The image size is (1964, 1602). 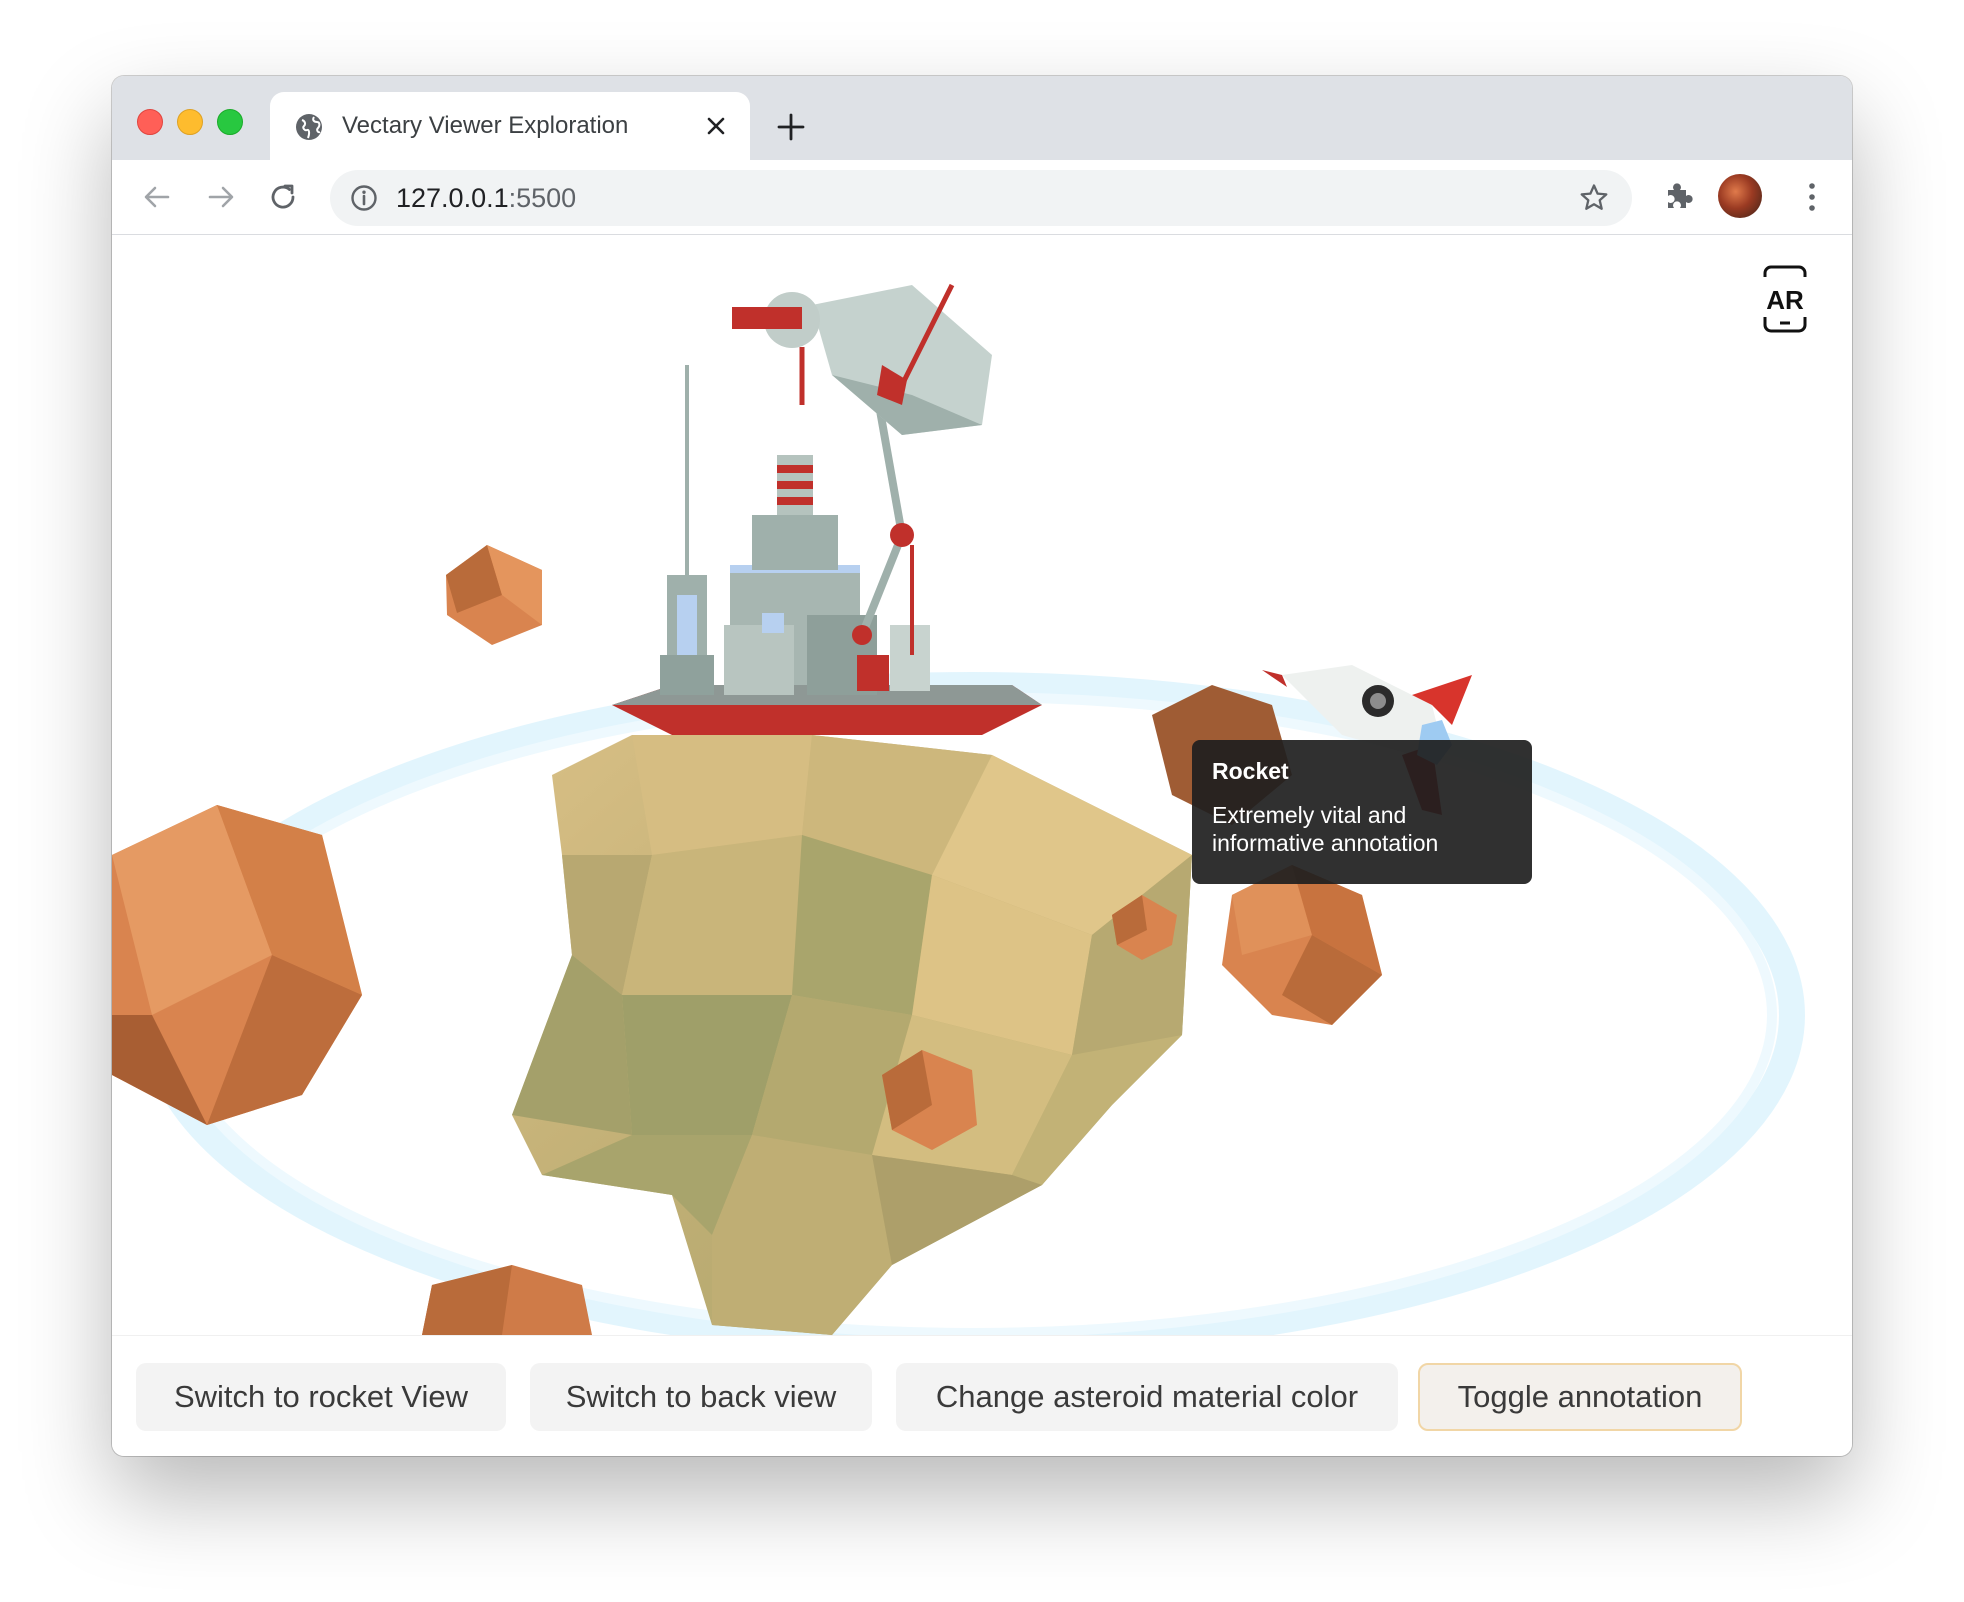 I want to click on asteroid-large-left, so click(x=237, y=965).